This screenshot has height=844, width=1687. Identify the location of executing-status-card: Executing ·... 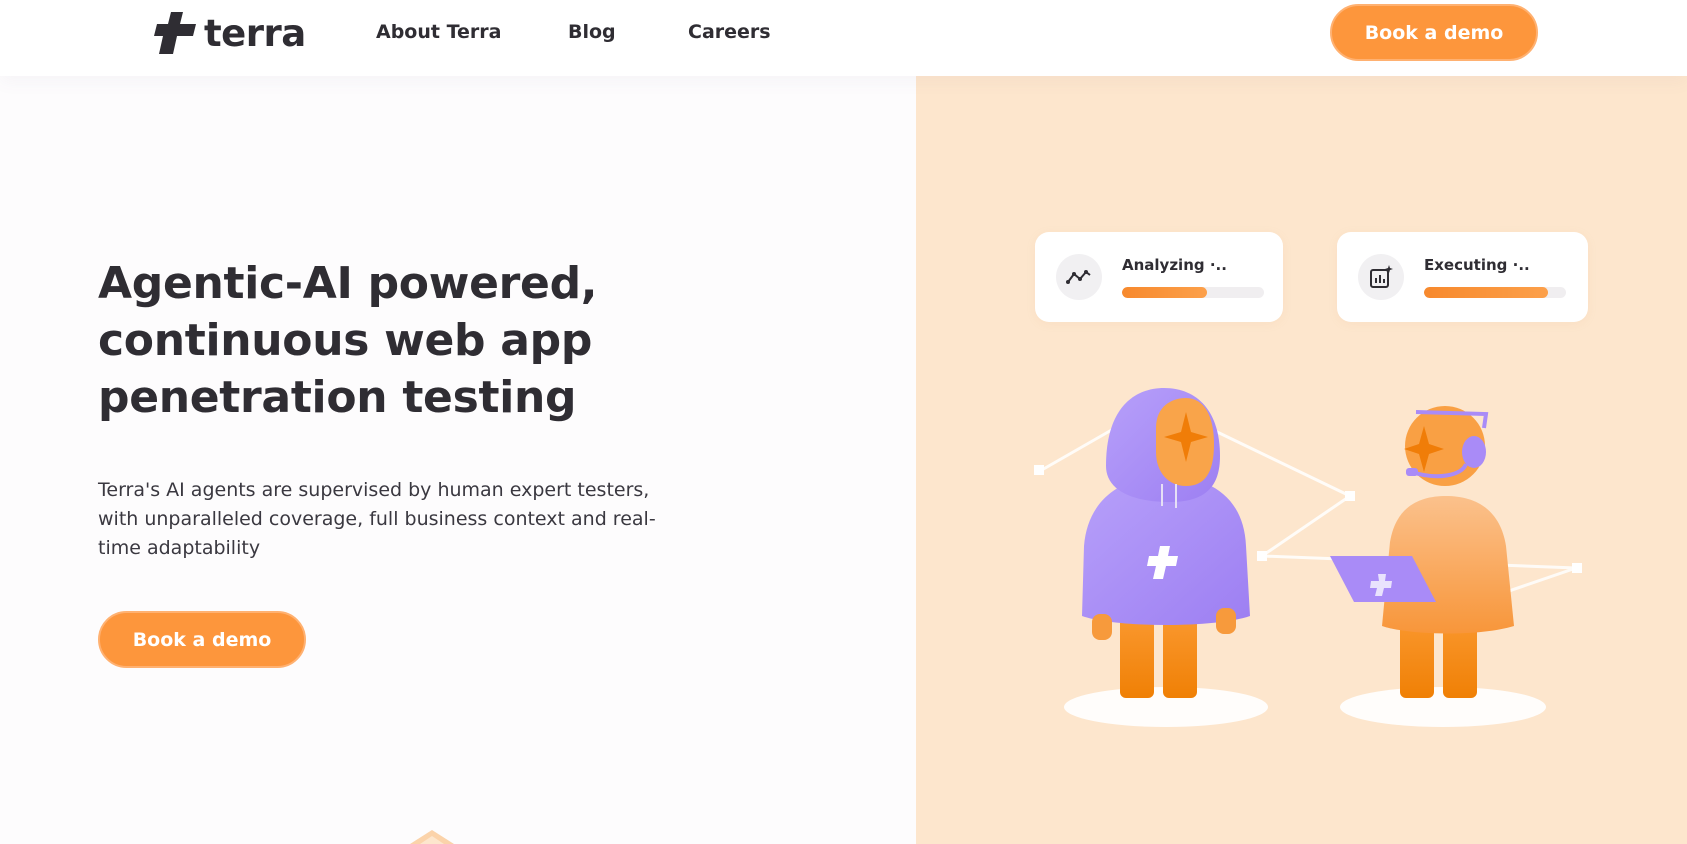
(1462, 277).